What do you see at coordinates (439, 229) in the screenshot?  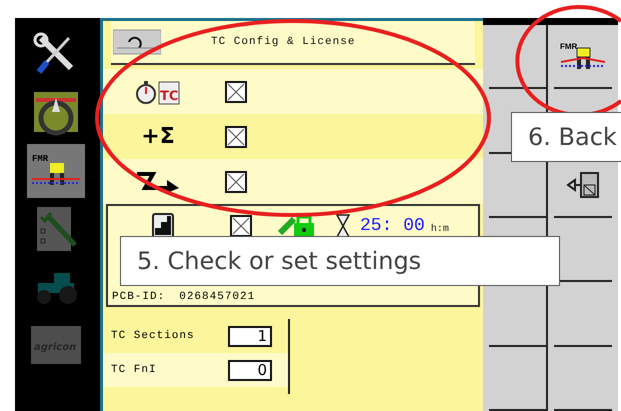 I see `time-unit: h:m` at bounding box center [439, 229].